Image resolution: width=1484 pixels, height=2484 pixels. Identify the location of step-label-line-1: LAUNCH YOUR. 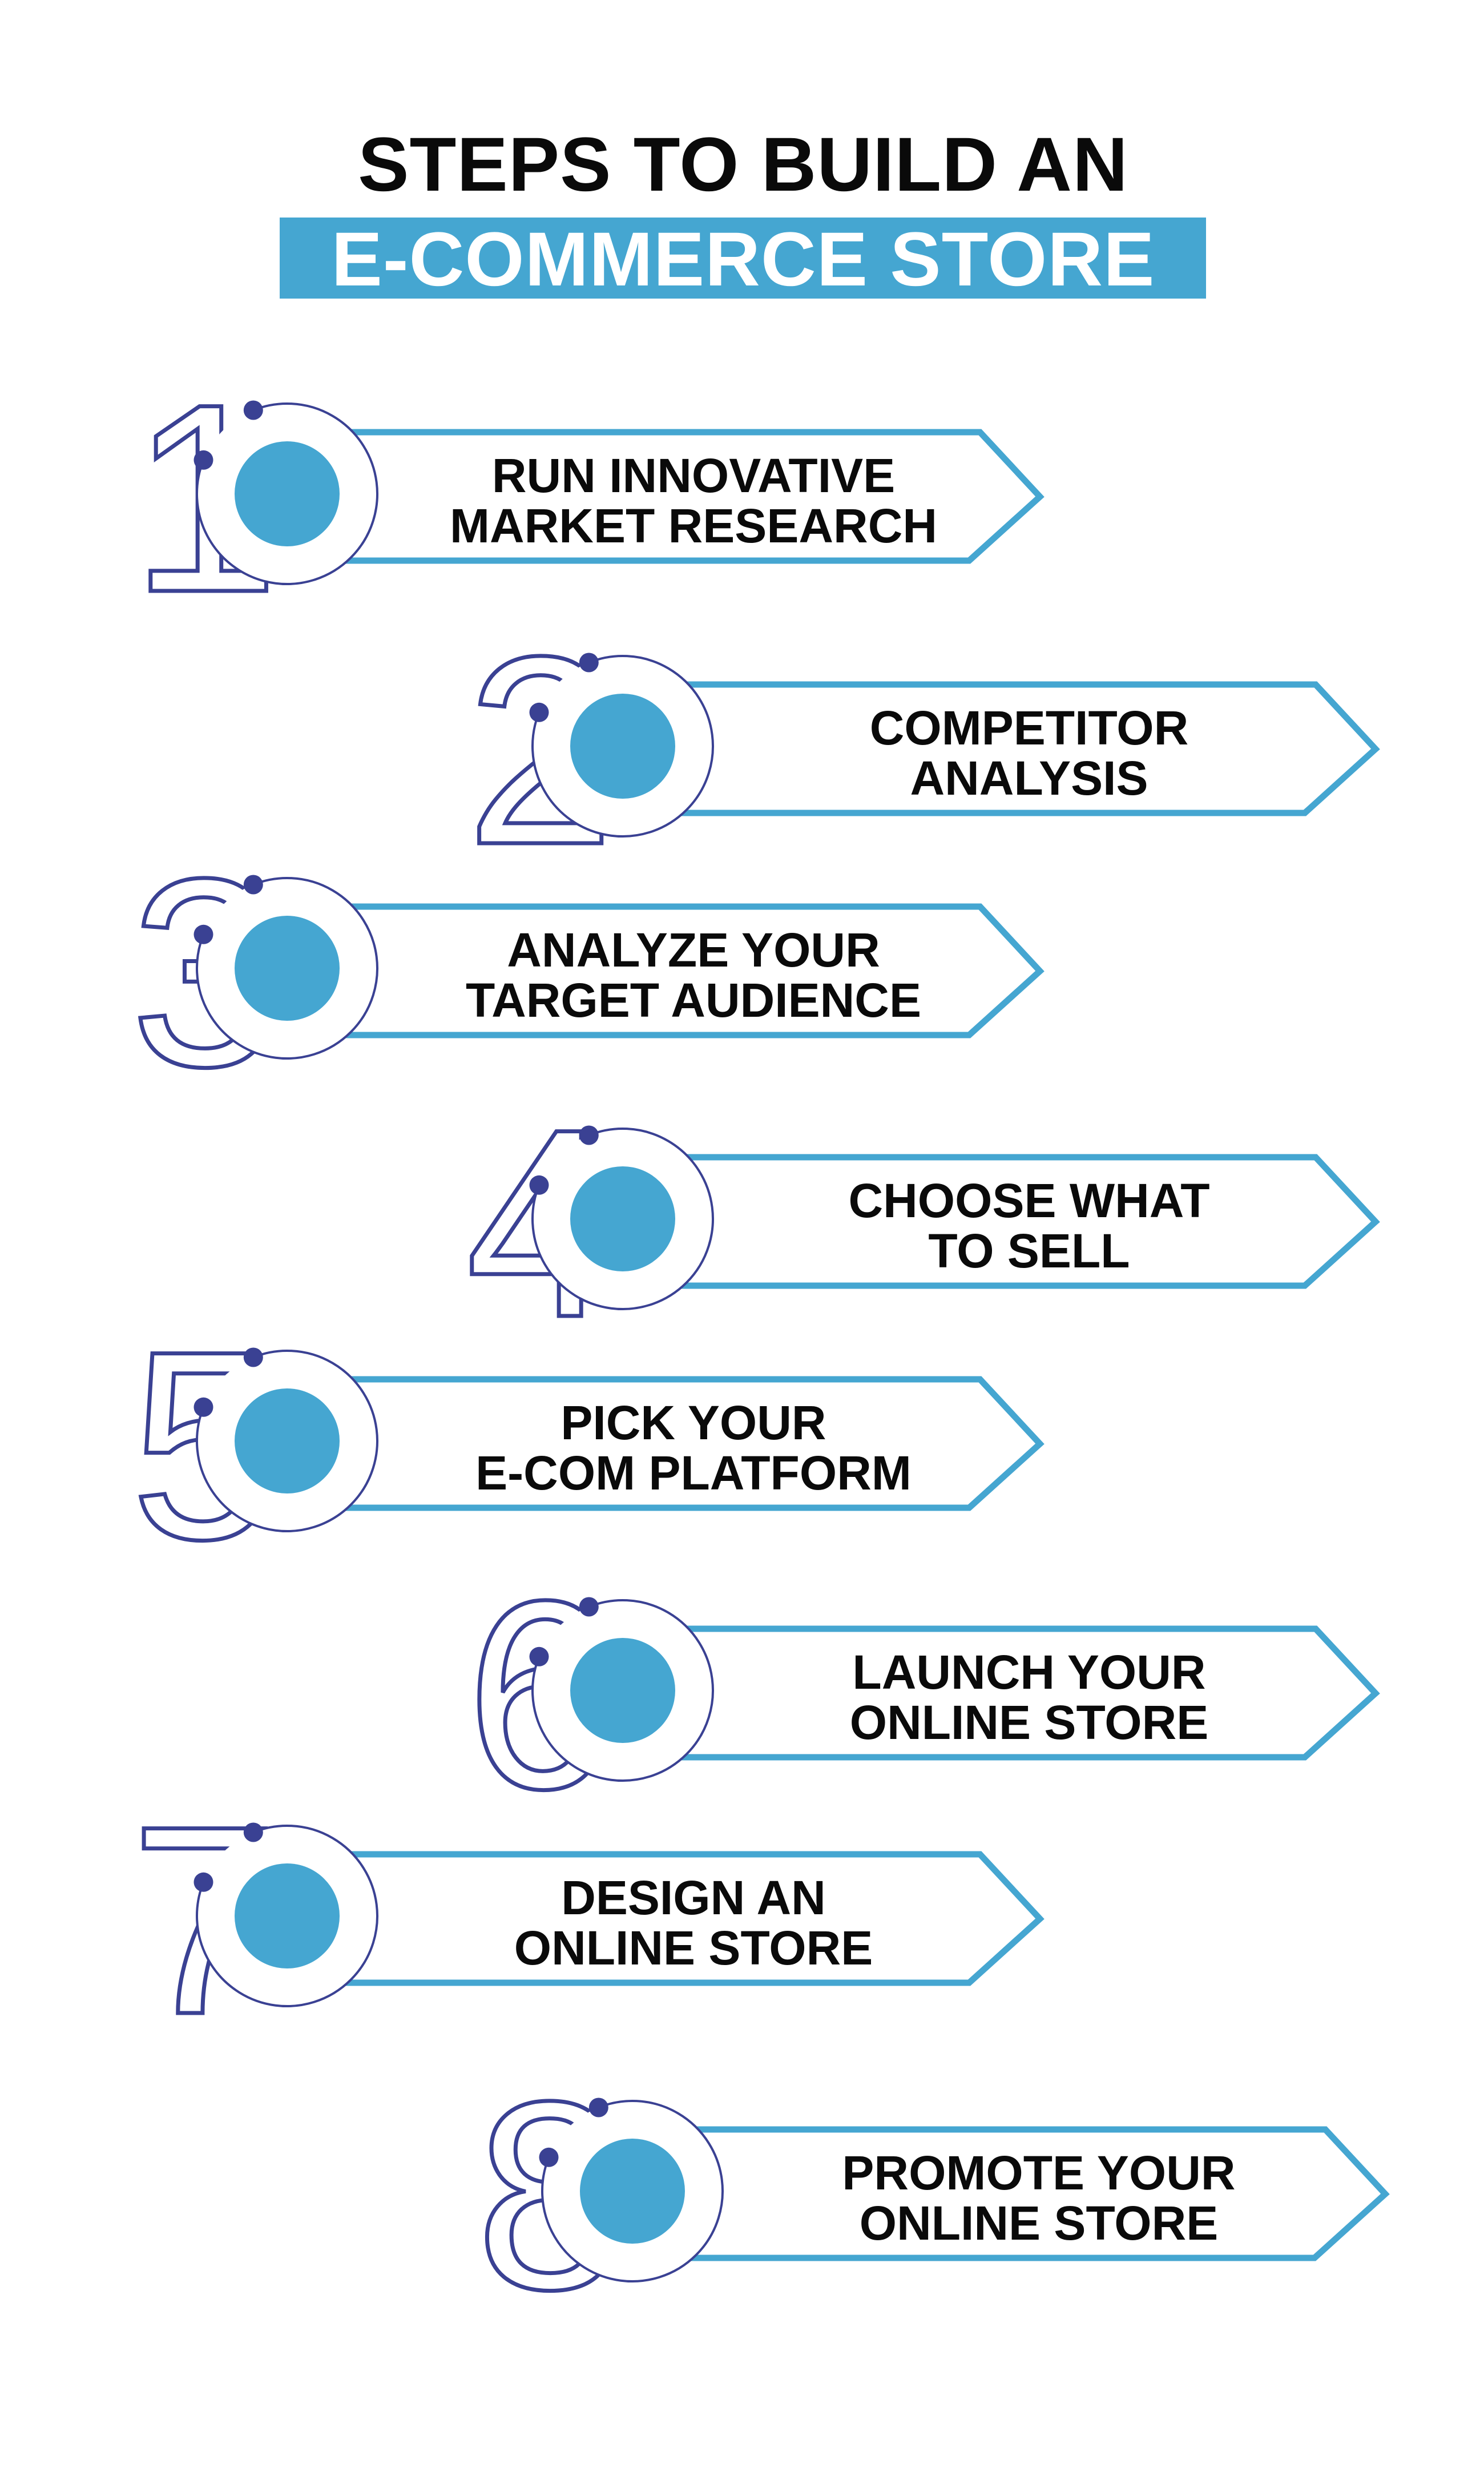
(1028, 1672).